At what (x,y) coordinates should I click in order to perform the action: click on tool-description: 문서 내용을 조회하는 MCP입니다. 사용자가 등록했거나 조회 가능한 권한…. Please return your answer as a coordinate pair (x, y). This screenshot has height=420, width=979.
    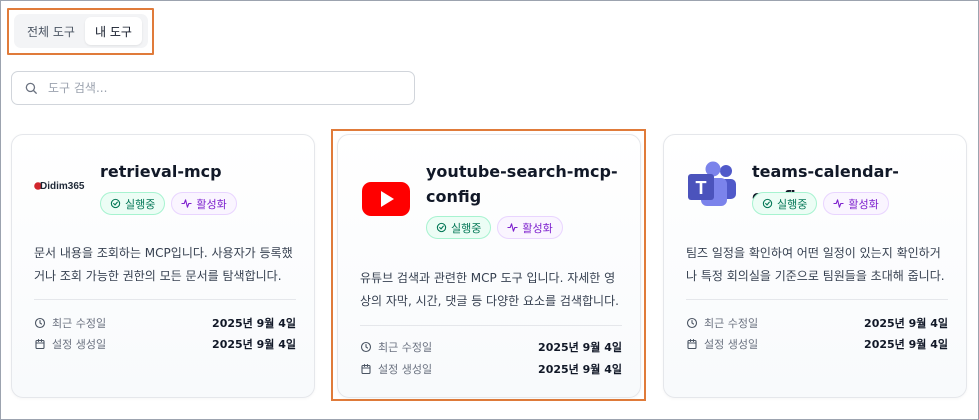
    Looking at the image, I should click on (163, 264).